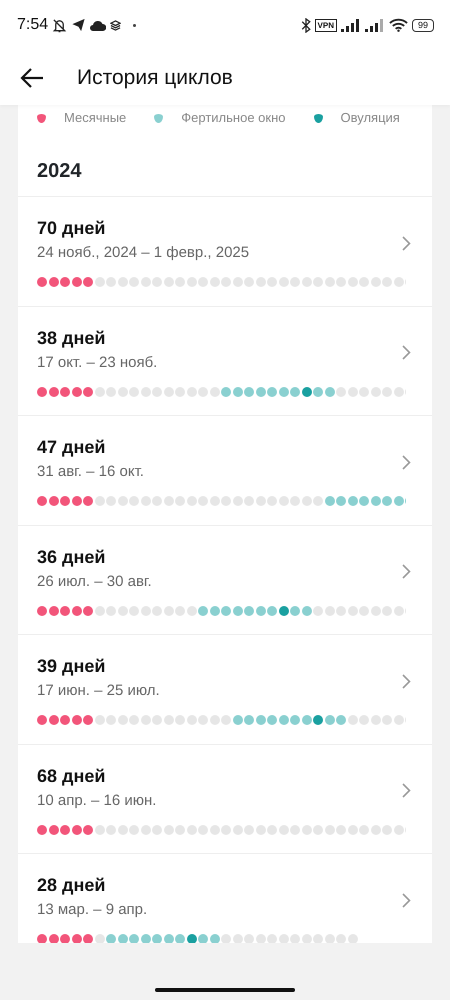  Describe the element at coordinates (98, 691) in the screenshot. I see `cycle-dates: 17 июн. – 25 июл.` at that location.